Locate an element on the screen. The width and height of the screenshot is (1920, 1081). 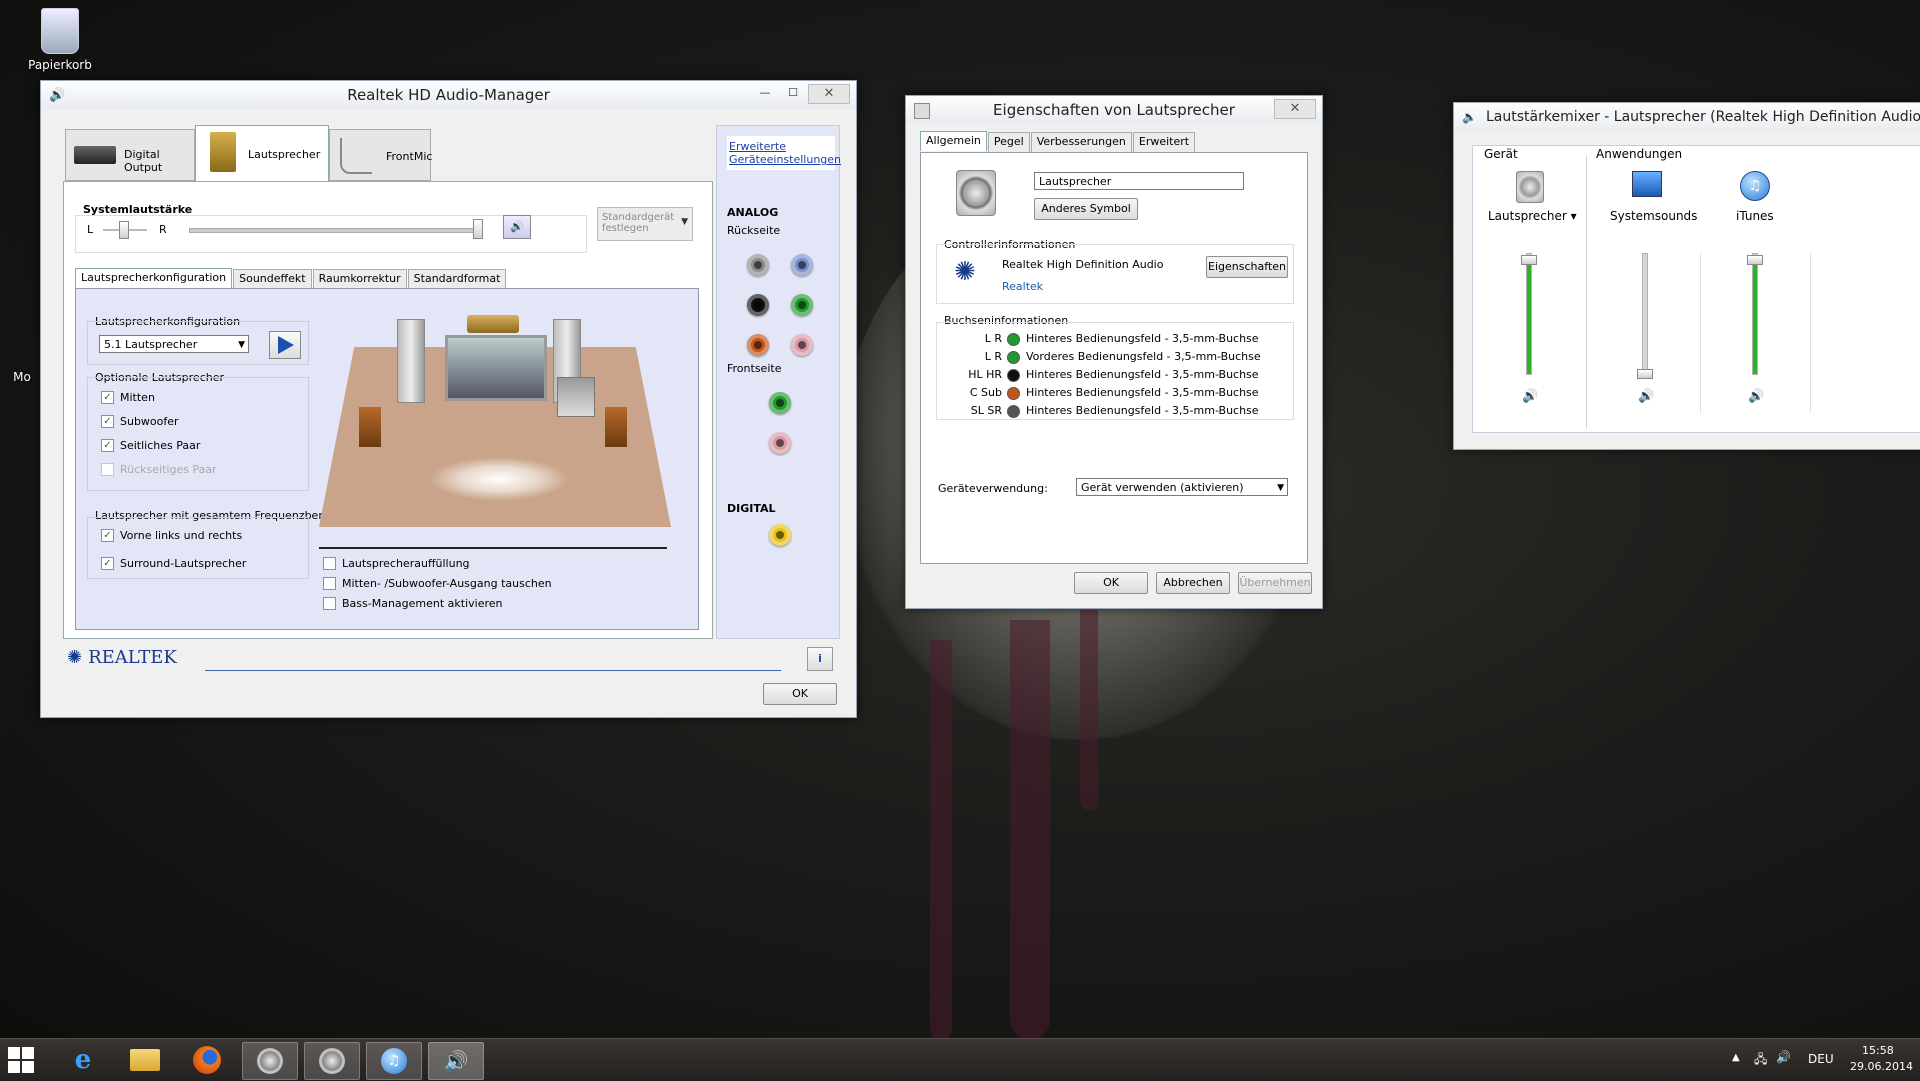
checkbox-bass-management: Bass-Management aktivieren is located at coordinates (413, 603).